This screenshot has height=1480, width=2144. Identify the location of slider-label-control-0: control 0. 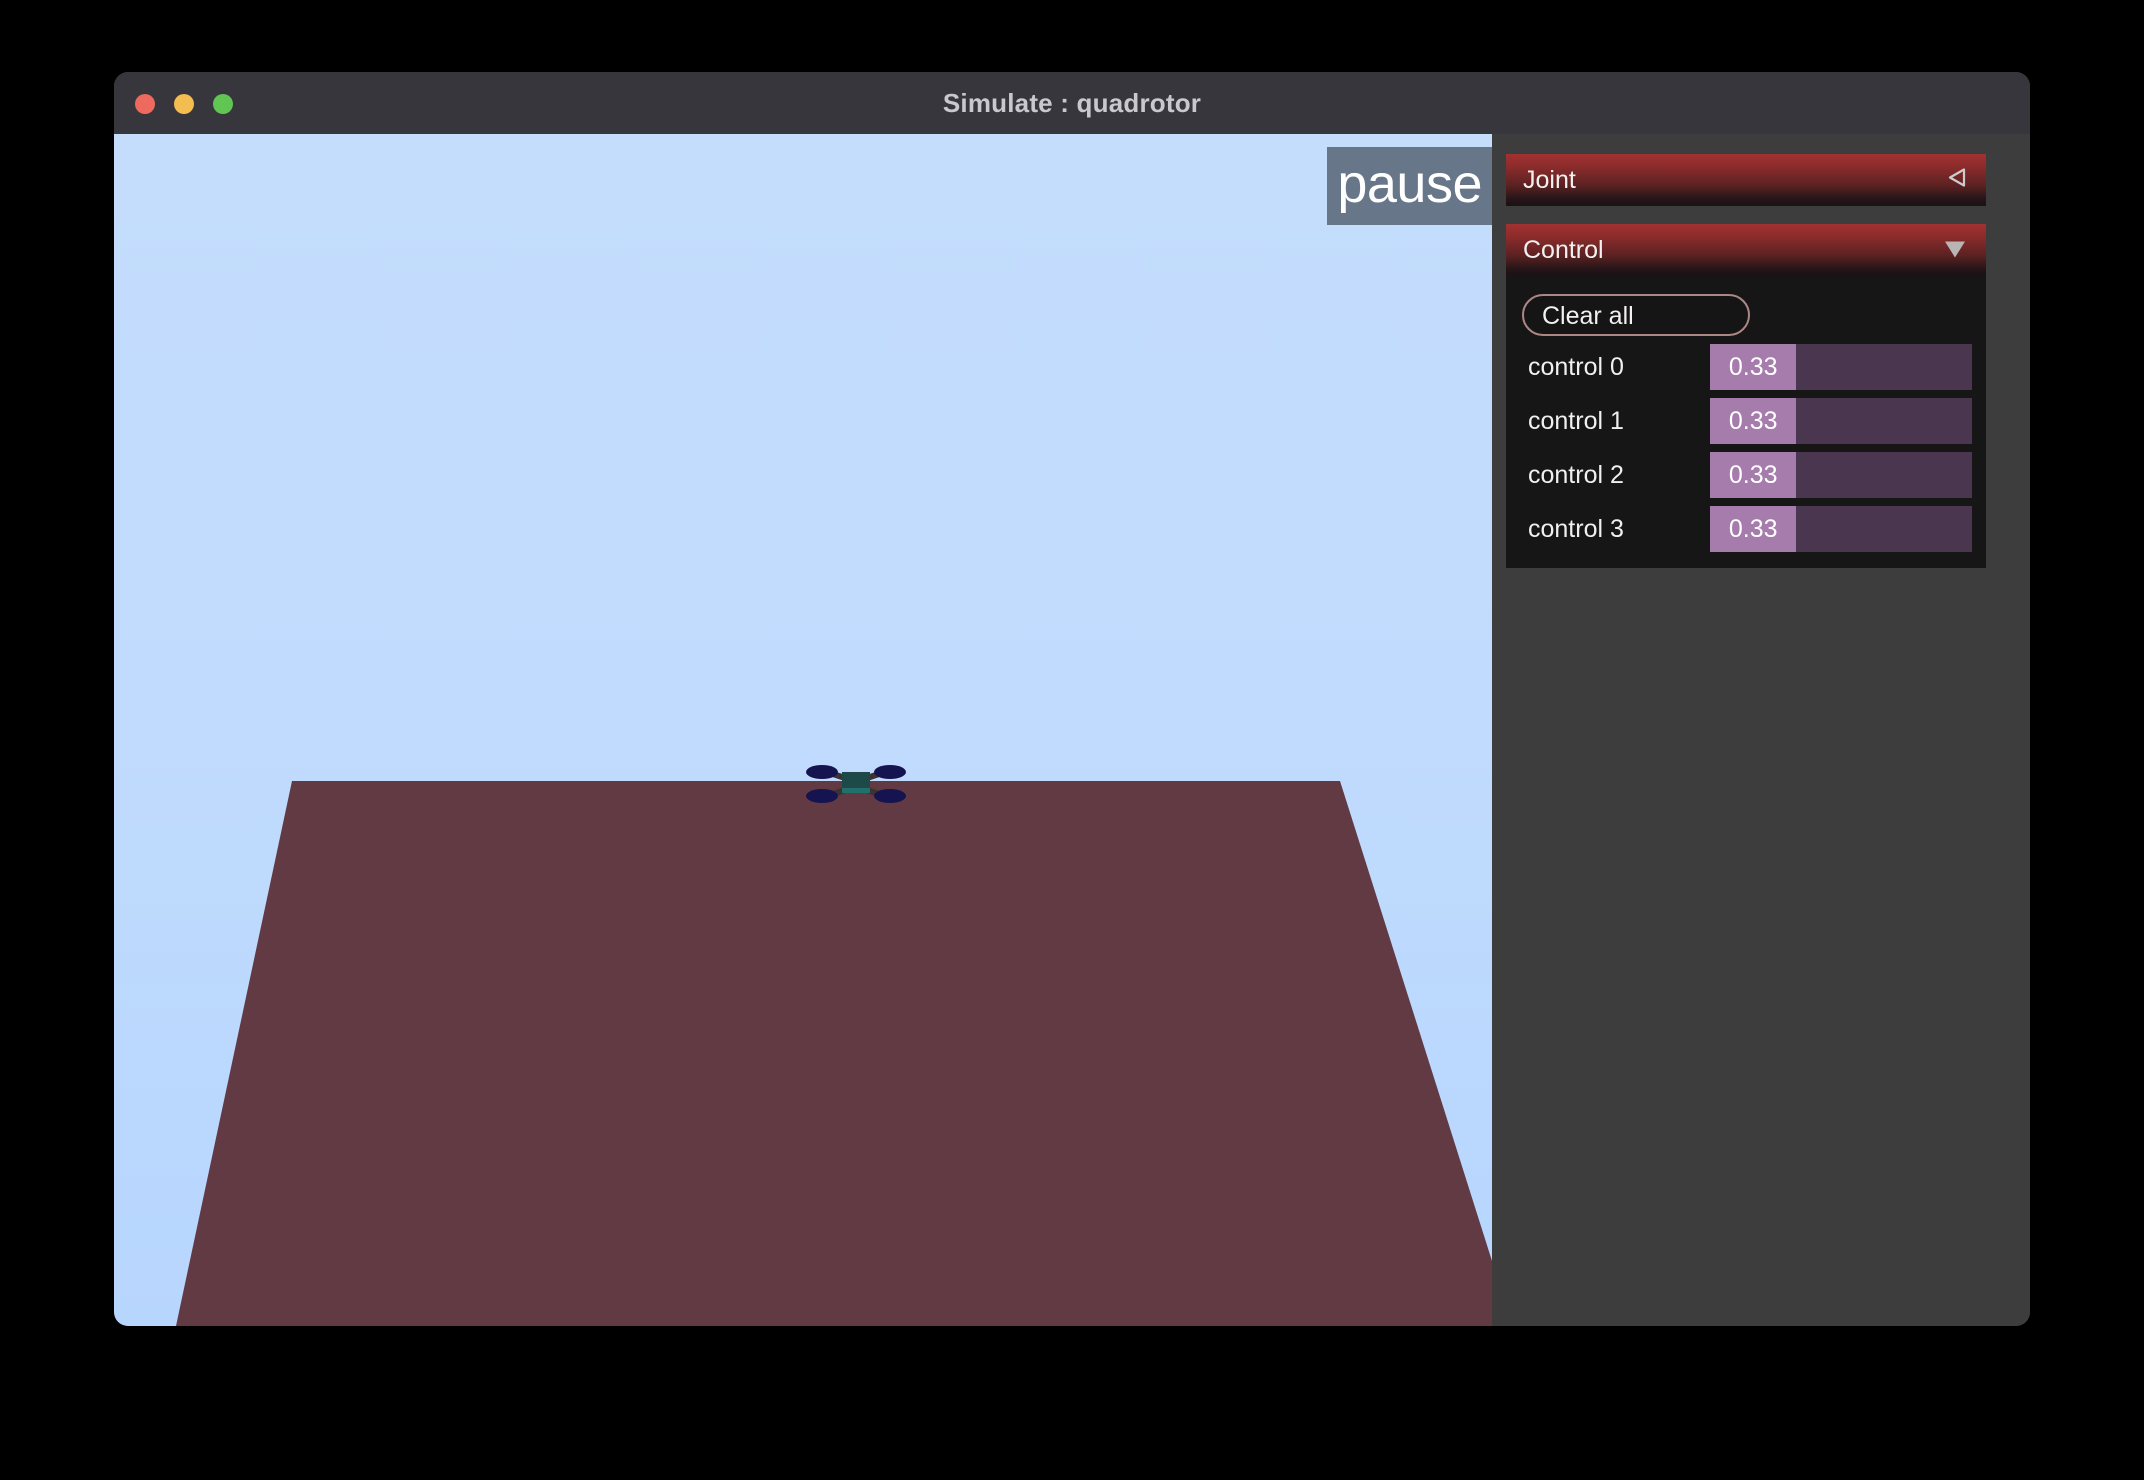
(1576, 366).